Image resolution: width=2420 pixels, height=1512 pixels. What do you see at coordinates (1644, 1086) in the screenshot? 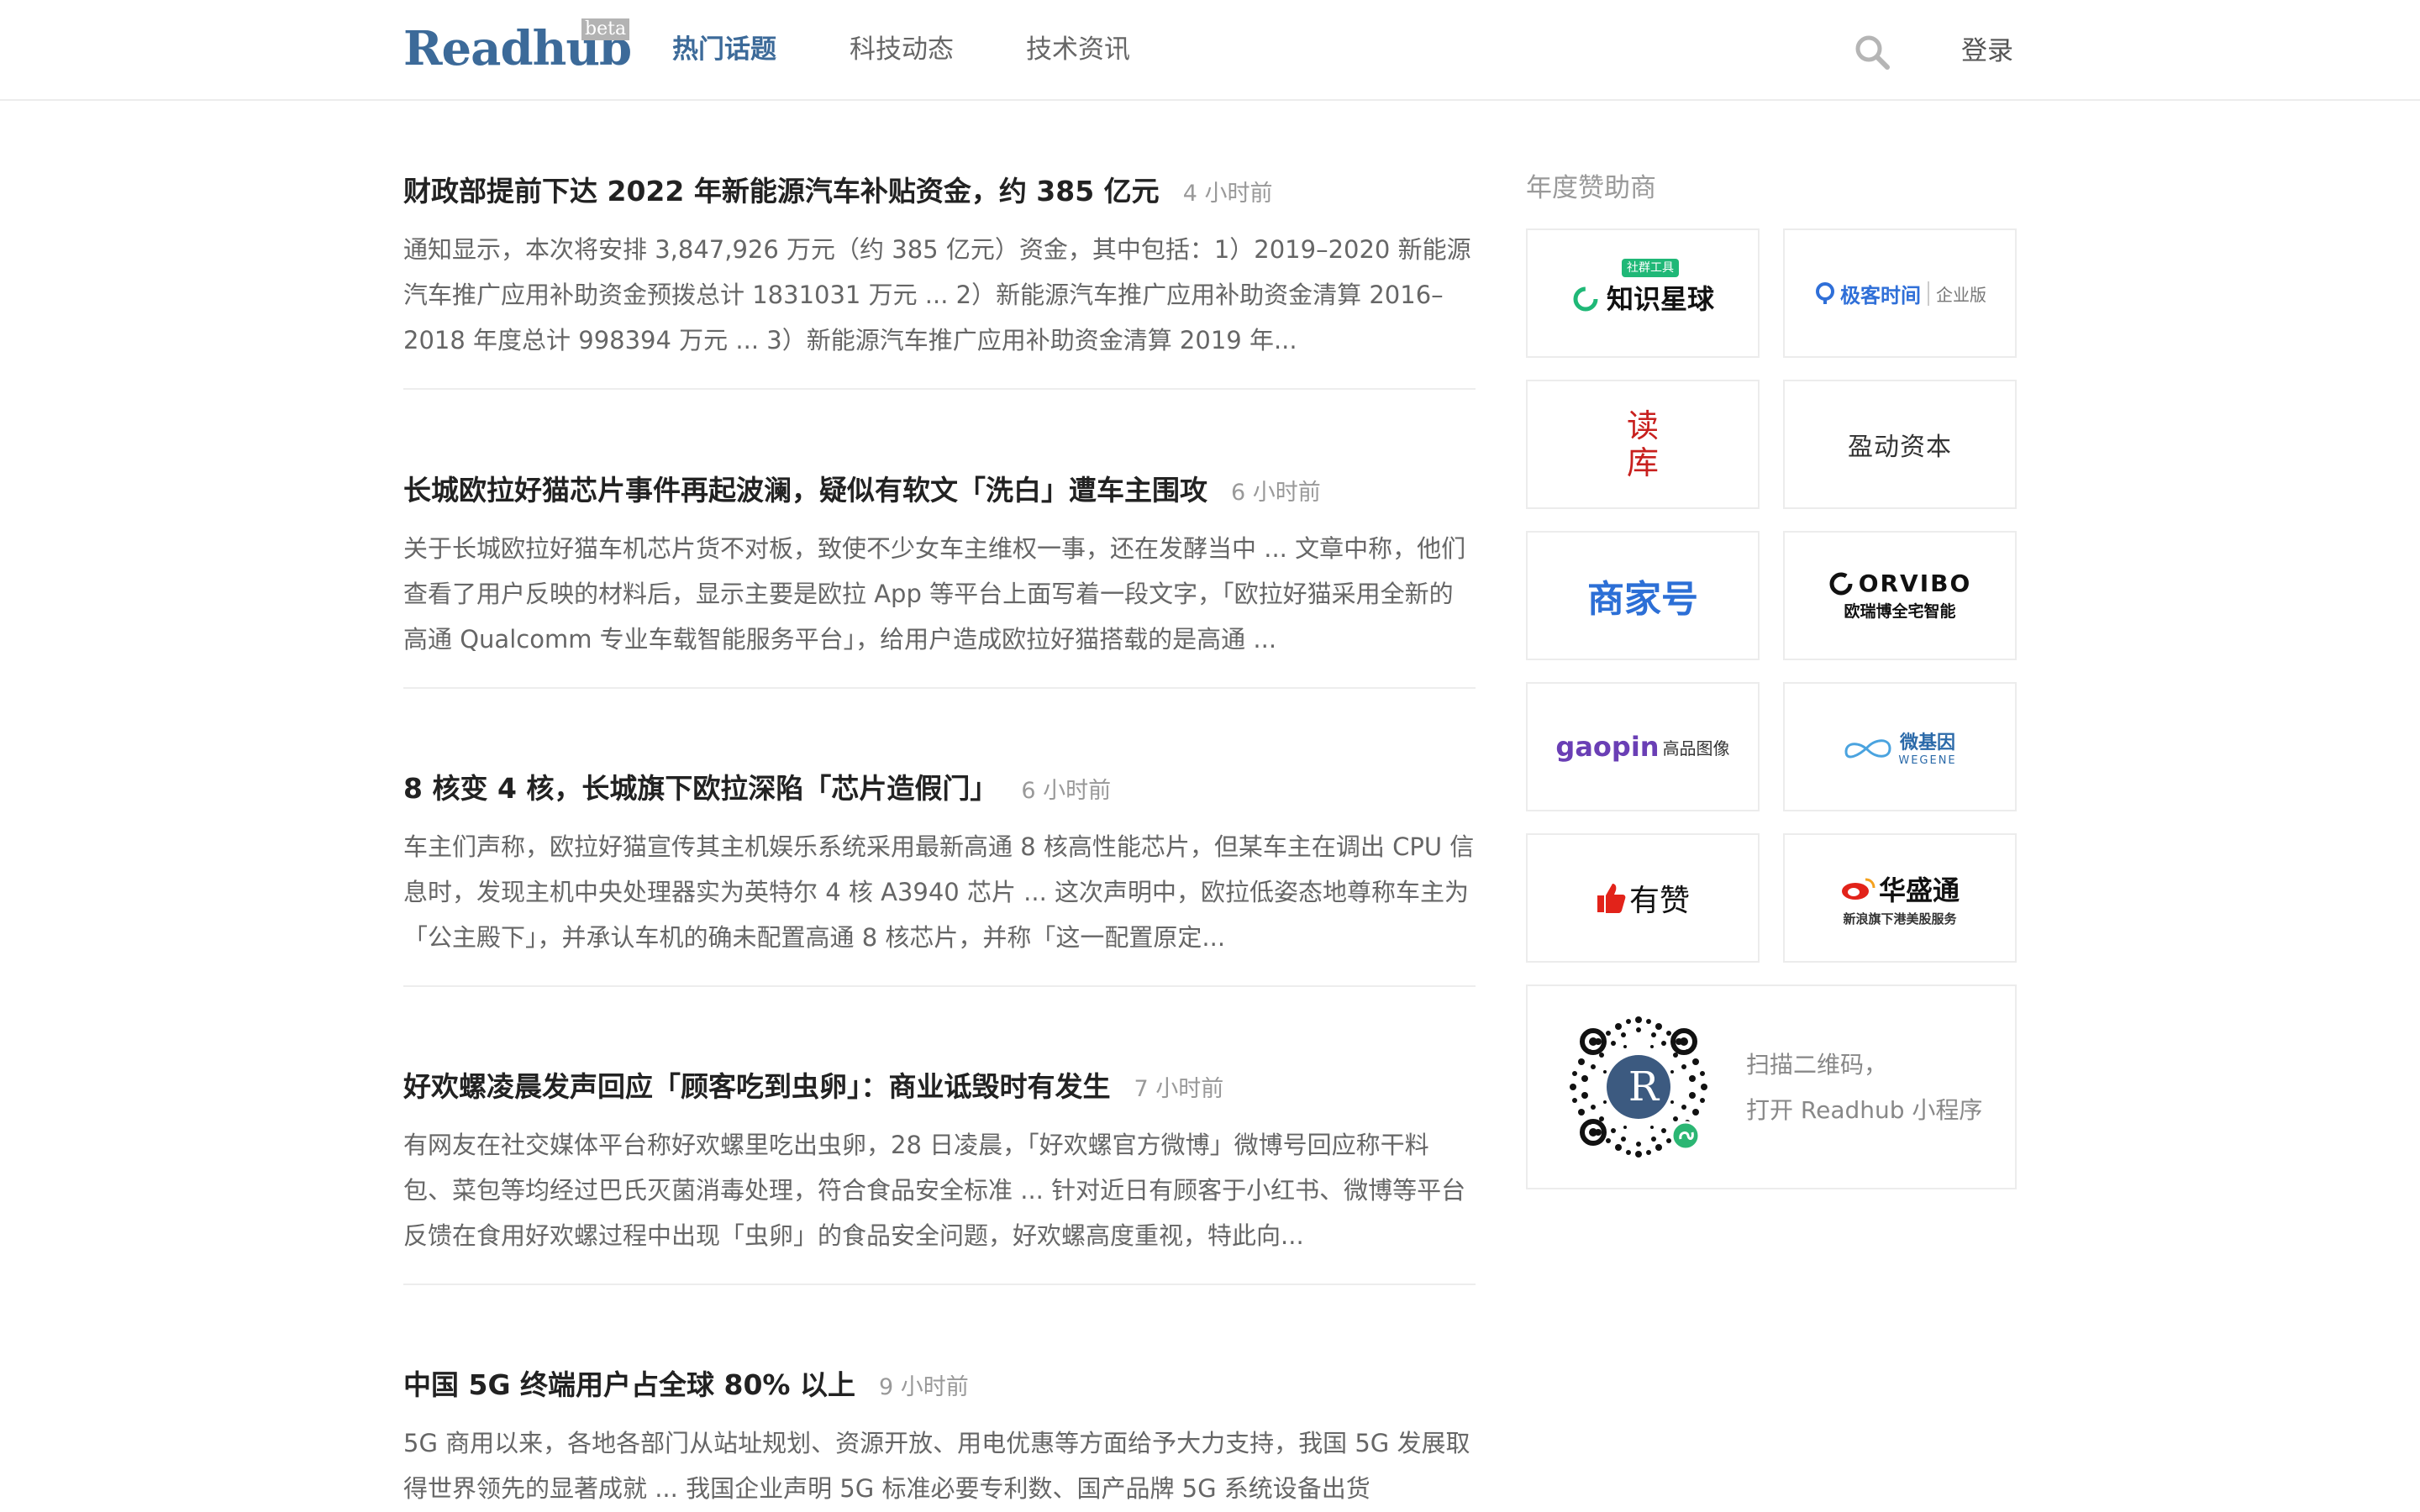
I see `qr-center-logo: R` at bounding box center [1644, 1086].